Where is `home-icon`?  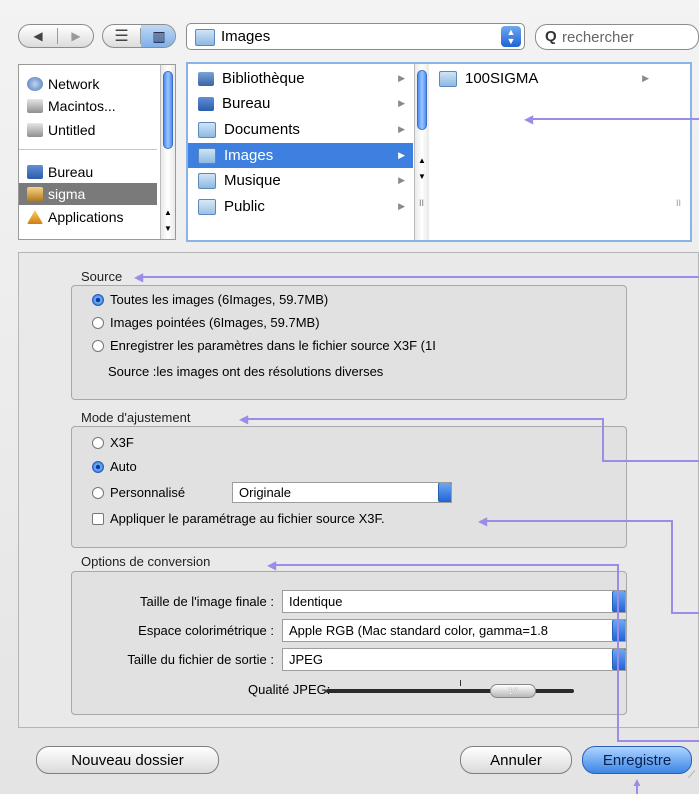
home-icon is located at coordinates (35, 194).